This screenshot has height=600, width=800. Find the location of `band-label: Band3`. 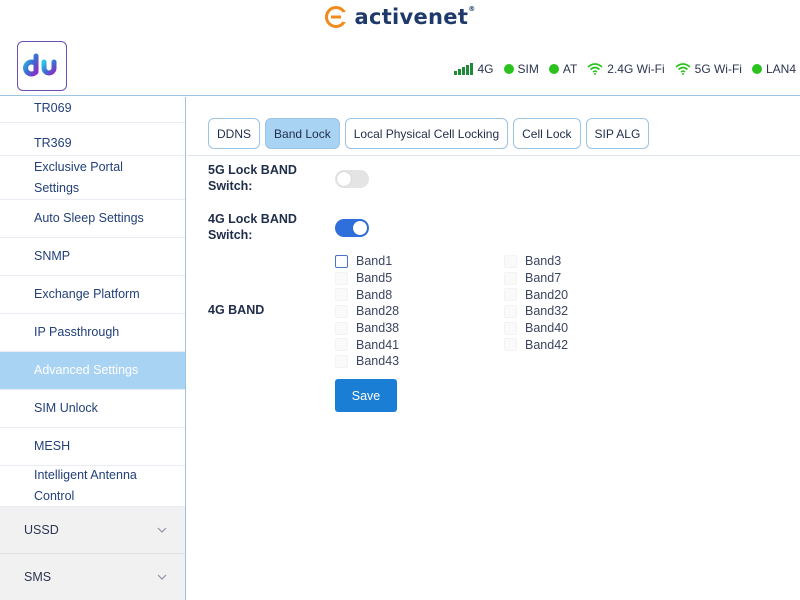

band-label: Band3 is located at coordinates (543, 261).